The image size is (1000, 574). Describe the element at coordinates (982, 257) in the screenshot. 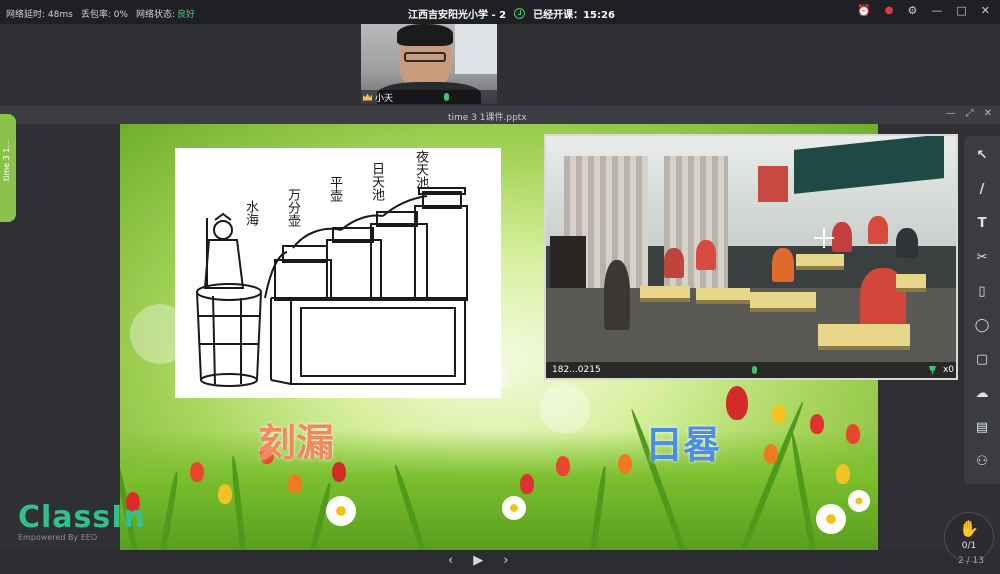

I see `scissors-icon: ✂` at that location.